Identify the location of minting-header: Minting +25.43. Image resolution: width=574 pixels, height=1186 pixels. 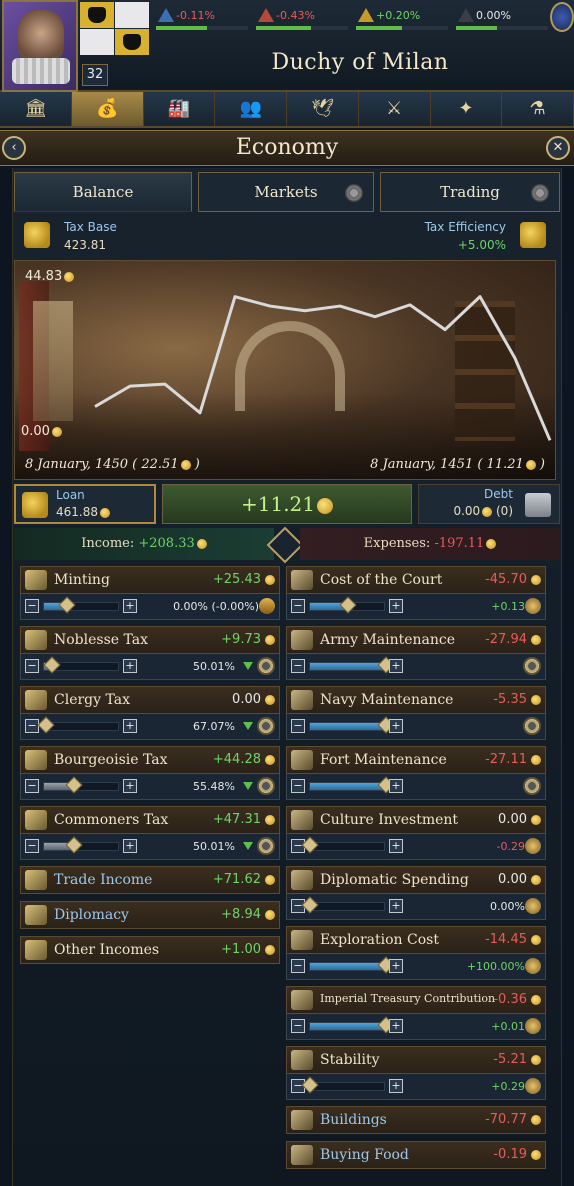
(150, 580).